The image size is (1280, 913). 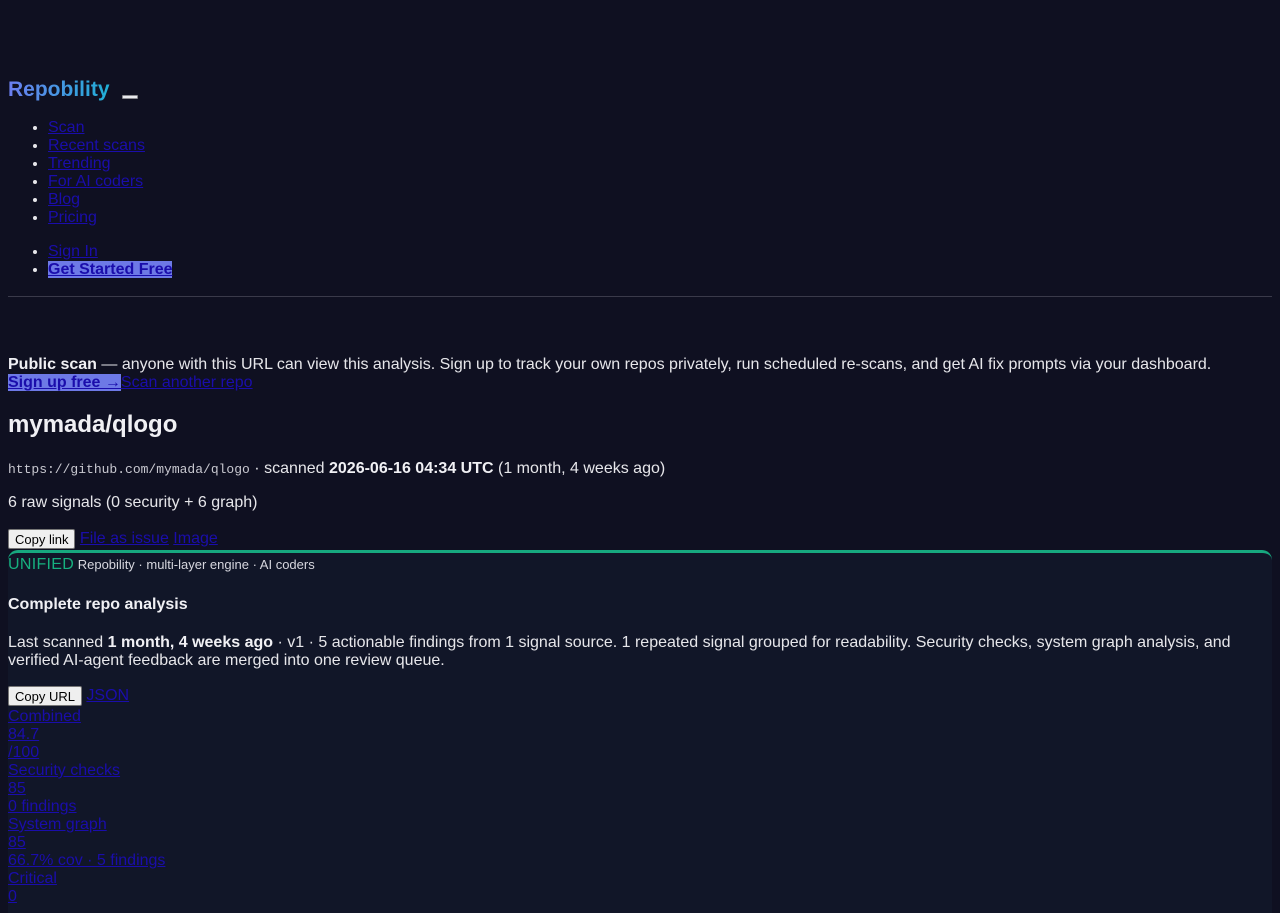 What do you see at coordinates (86, 753) in the screenshot?
I see `stat-combined-sub: /100` at bounding box center [86, 753].